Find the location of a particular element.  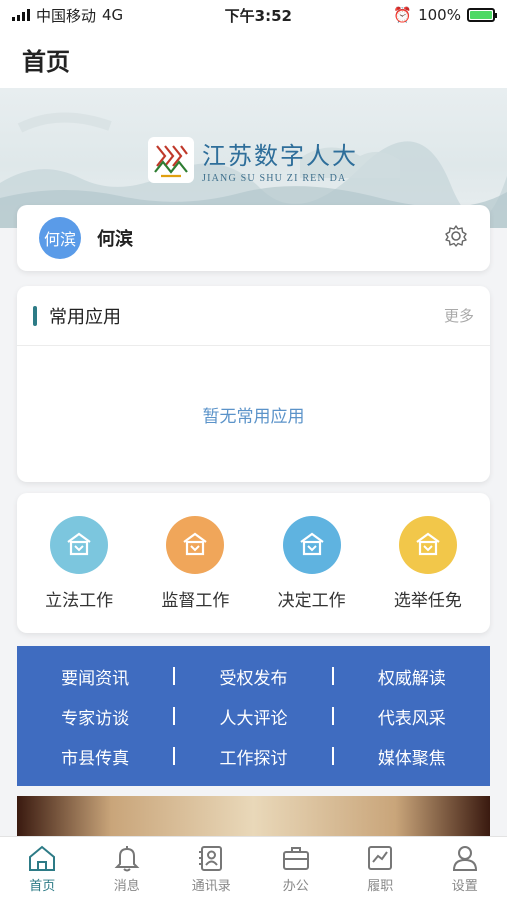

tab-label: 消息 is located at coordinates (126, 886).